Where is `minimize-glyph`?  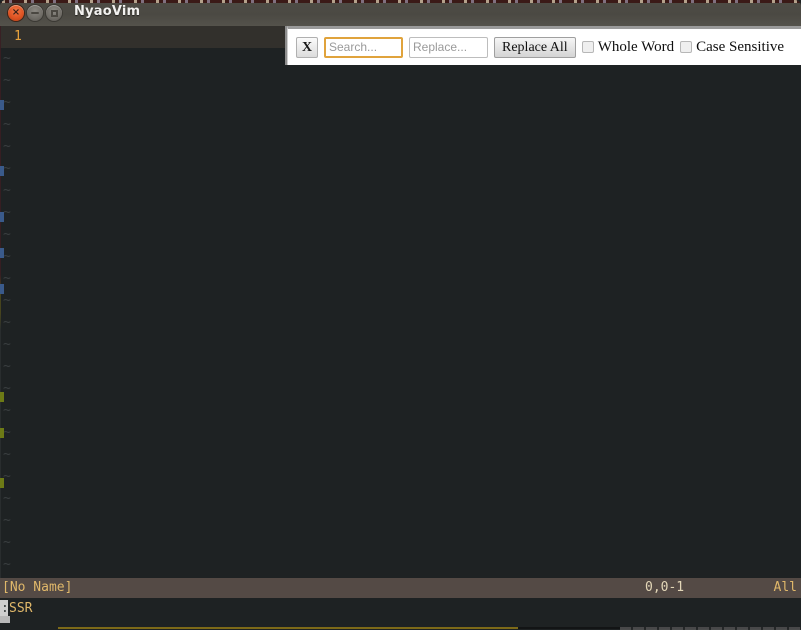
minimize-glyph is located at coordinates (35, 13).